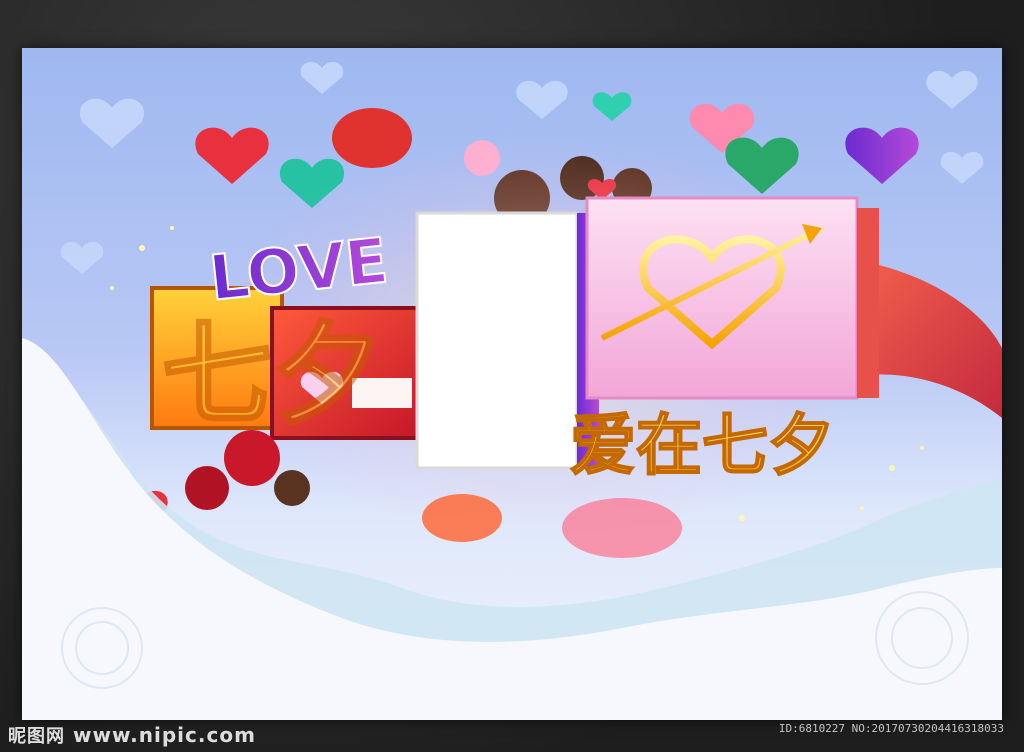 This screenshot has height=752, width=1024. Describe the element at coordinates (472, 430) in the screenshot. I see `main-digits: 520` at that location.